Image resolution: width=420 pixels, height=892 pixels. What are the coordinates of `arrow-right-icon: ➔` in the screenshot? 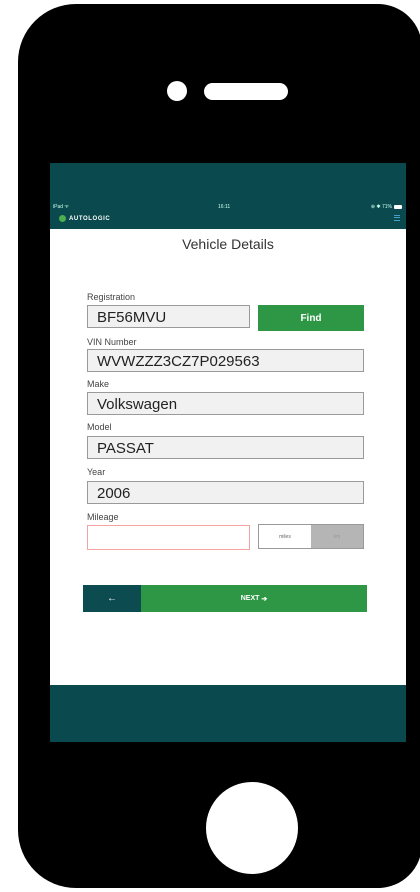 It's located at (264, 599).